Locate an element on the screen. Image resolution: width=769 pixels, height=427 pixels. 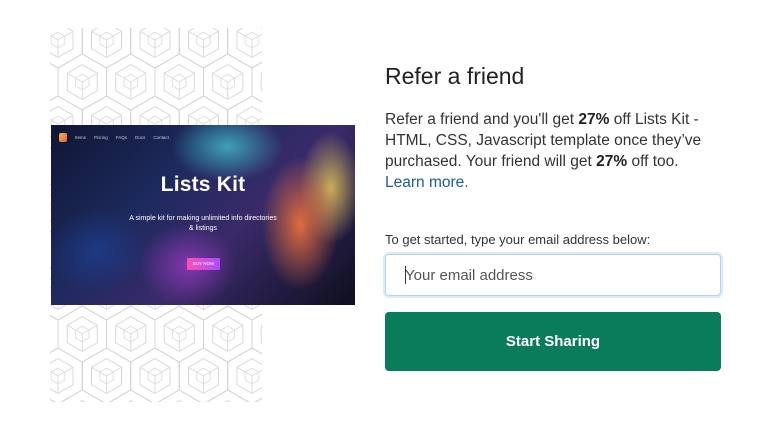
description-text-3: off too. is located at coordinates (653, 161).